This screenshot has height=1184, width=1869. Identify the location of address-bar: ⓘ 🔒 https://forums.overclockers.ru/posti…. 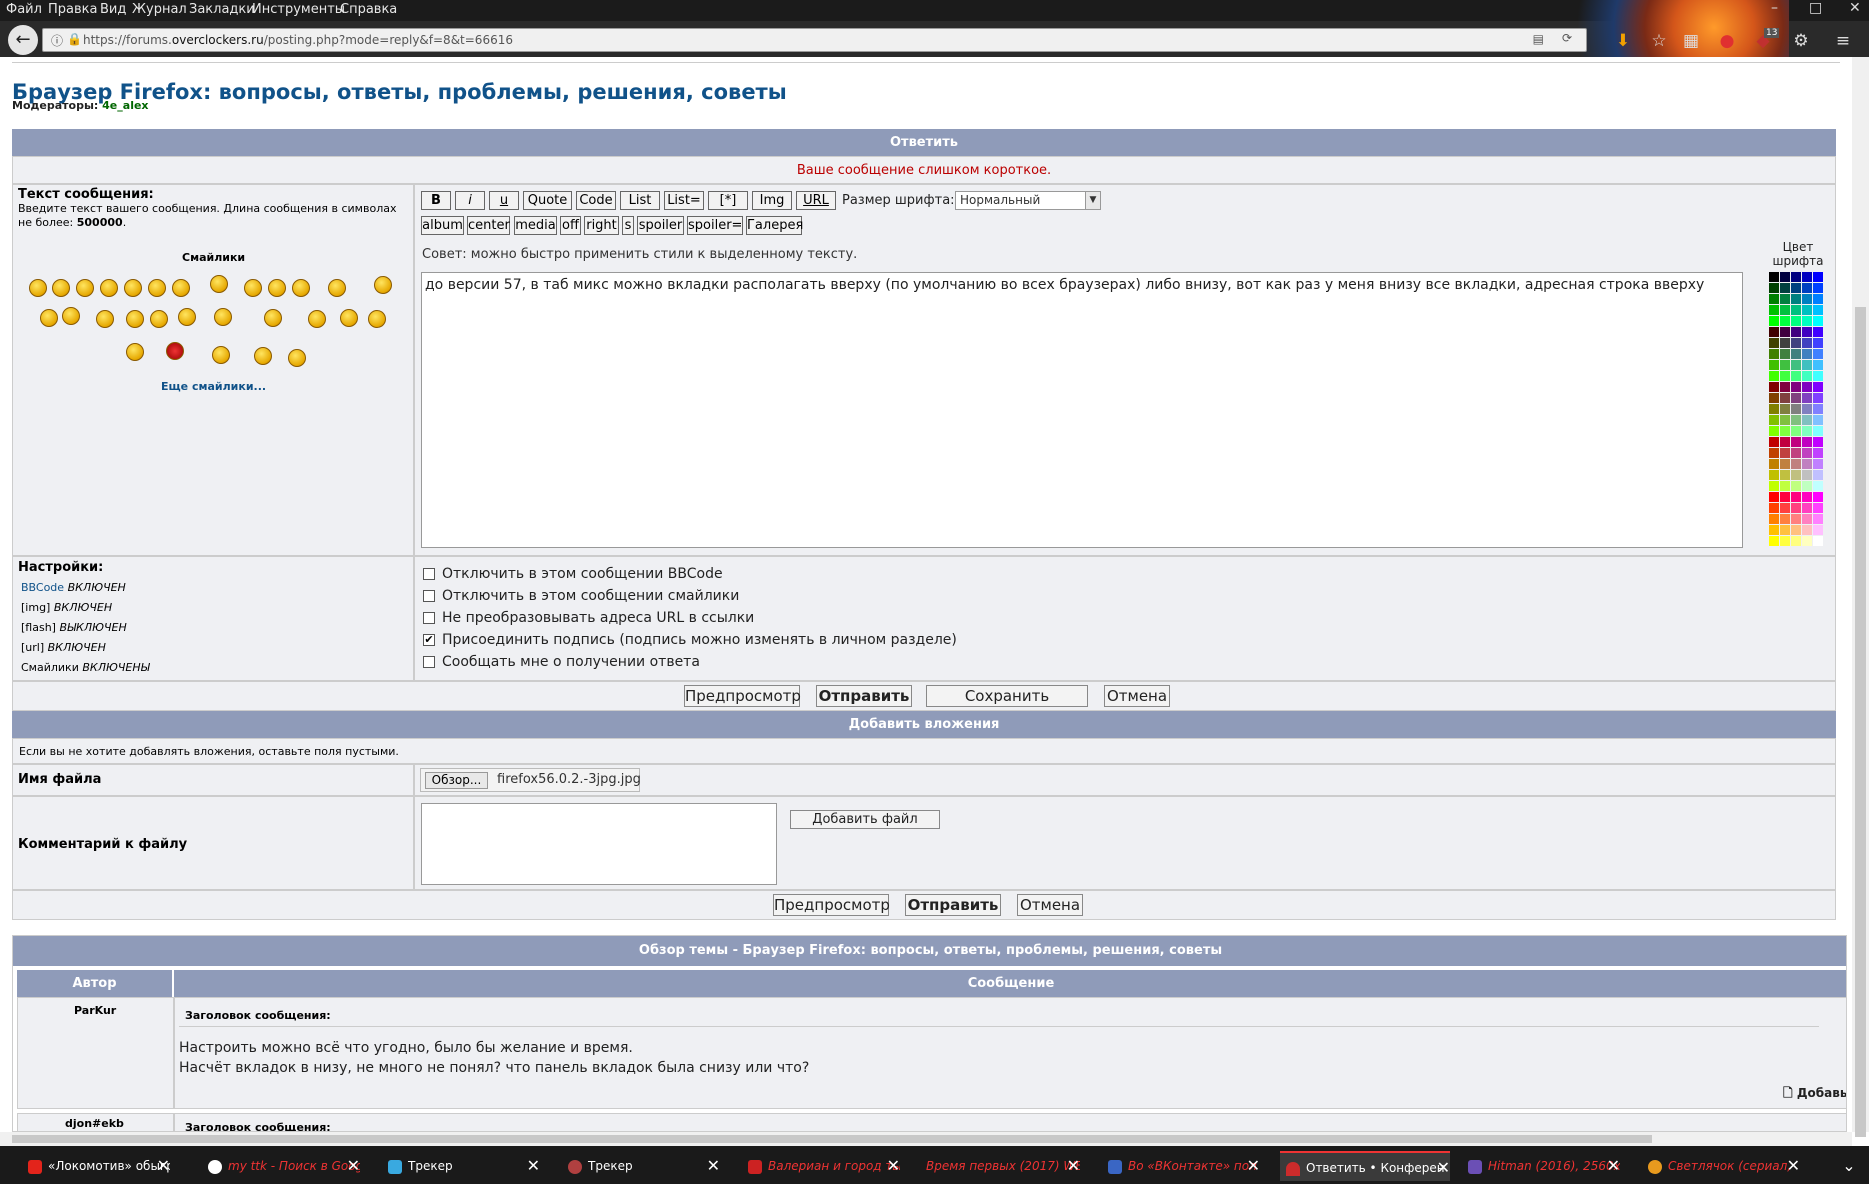
(814, 40).